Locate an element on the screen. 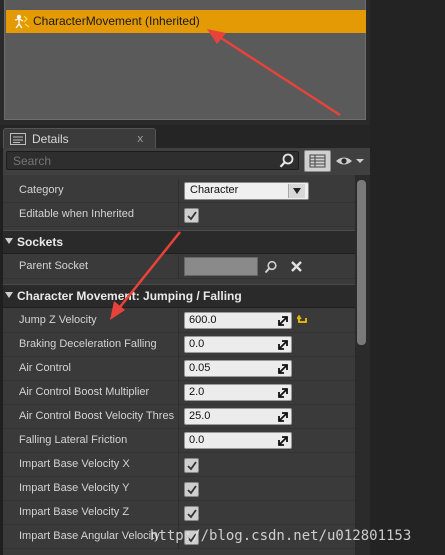  editable-when-inherited-checkbox is located at coordinates (191, 215).